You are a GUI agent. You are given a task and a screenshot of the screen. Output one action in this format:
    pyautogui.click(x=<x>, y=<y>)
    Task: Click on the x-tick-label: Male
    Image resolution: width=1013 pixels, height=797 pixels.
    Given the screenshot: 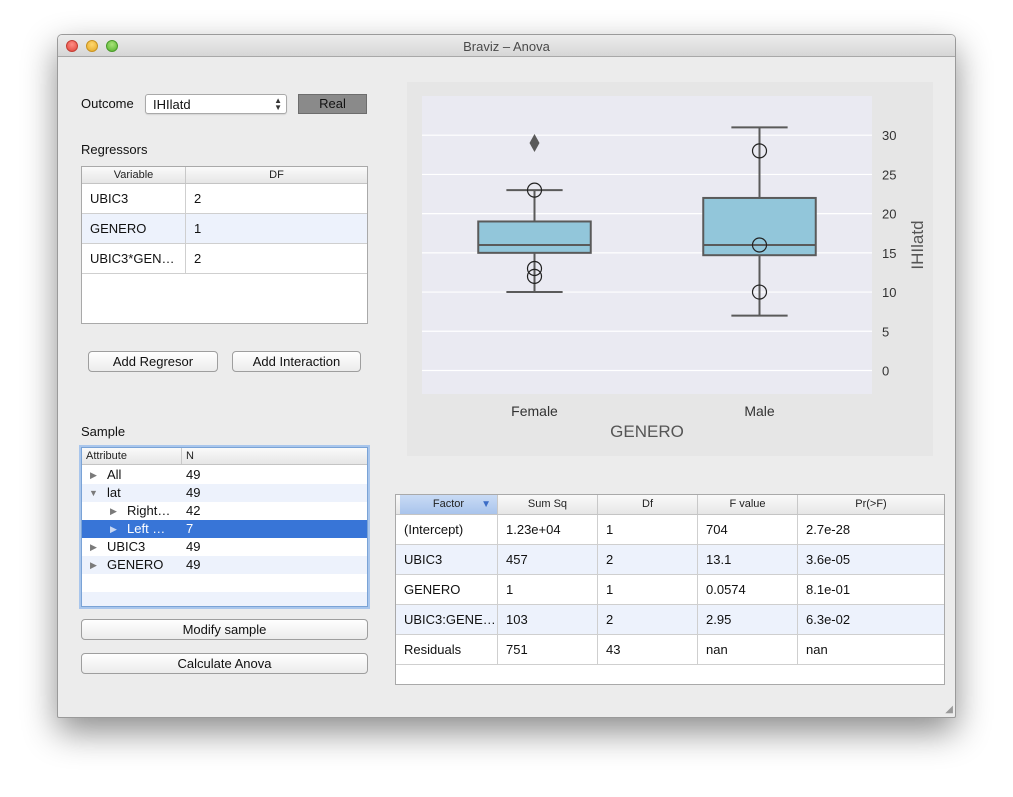 What is the action you would take?
    pyautogui.click(x=759, y=411)
    